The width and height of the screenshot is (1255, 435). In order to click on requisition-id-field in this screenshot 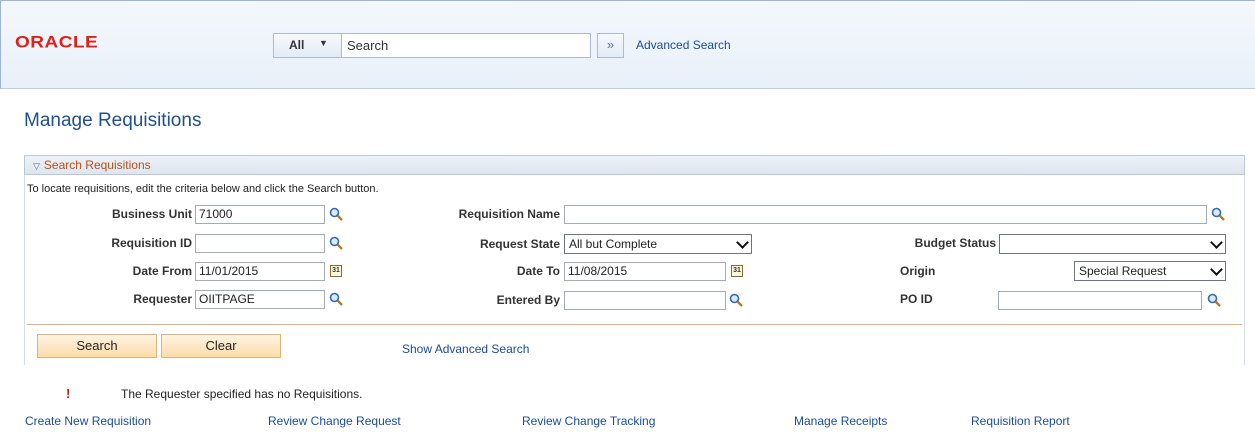, I will do `click(260, 243)`.